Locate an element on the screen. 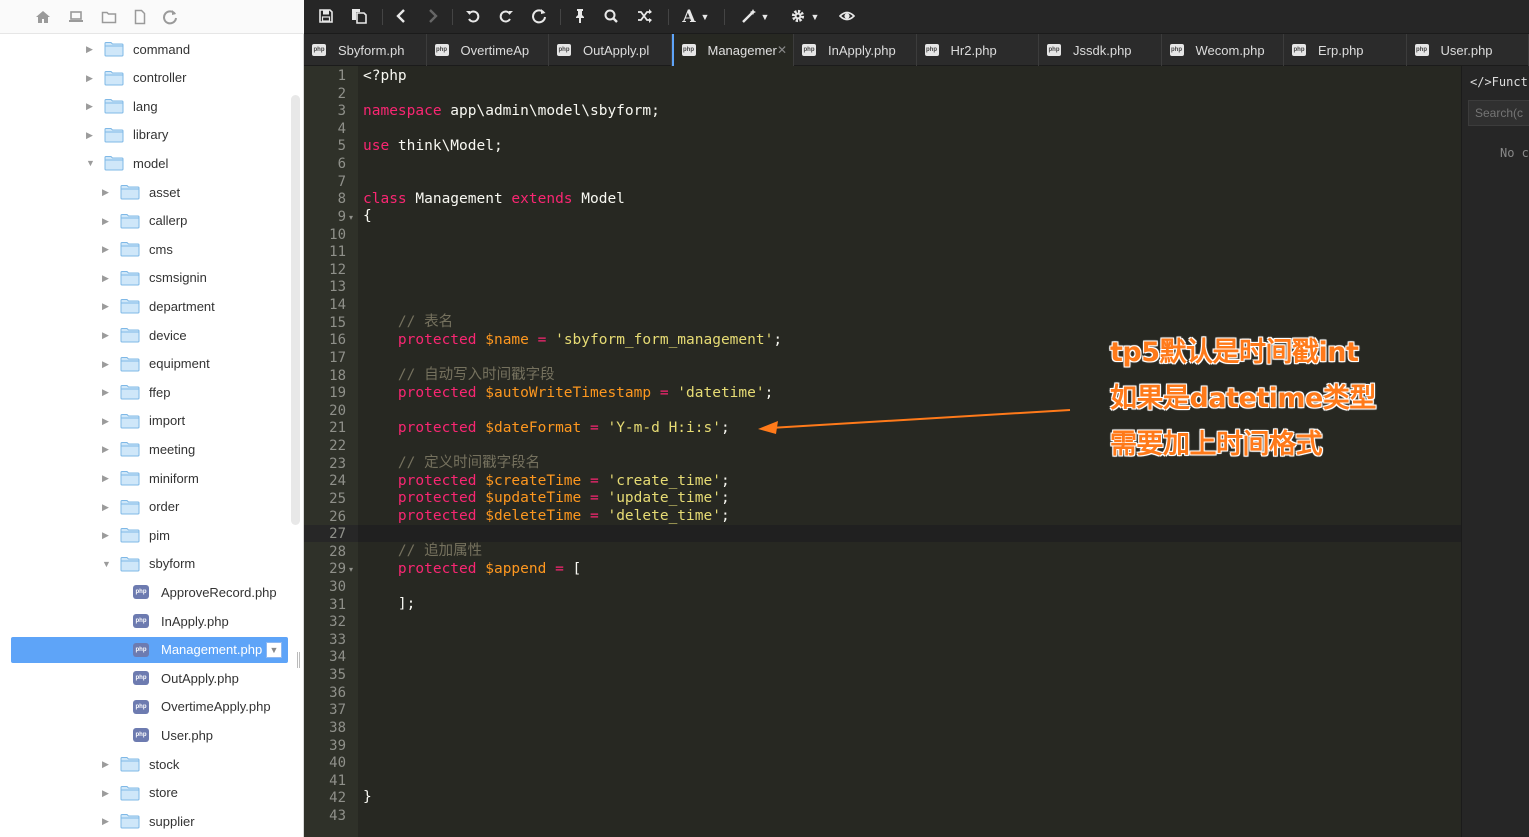 The width and height of the screenshot is (1529, 837). line-number: 25 is located at coordinates (325, 499).